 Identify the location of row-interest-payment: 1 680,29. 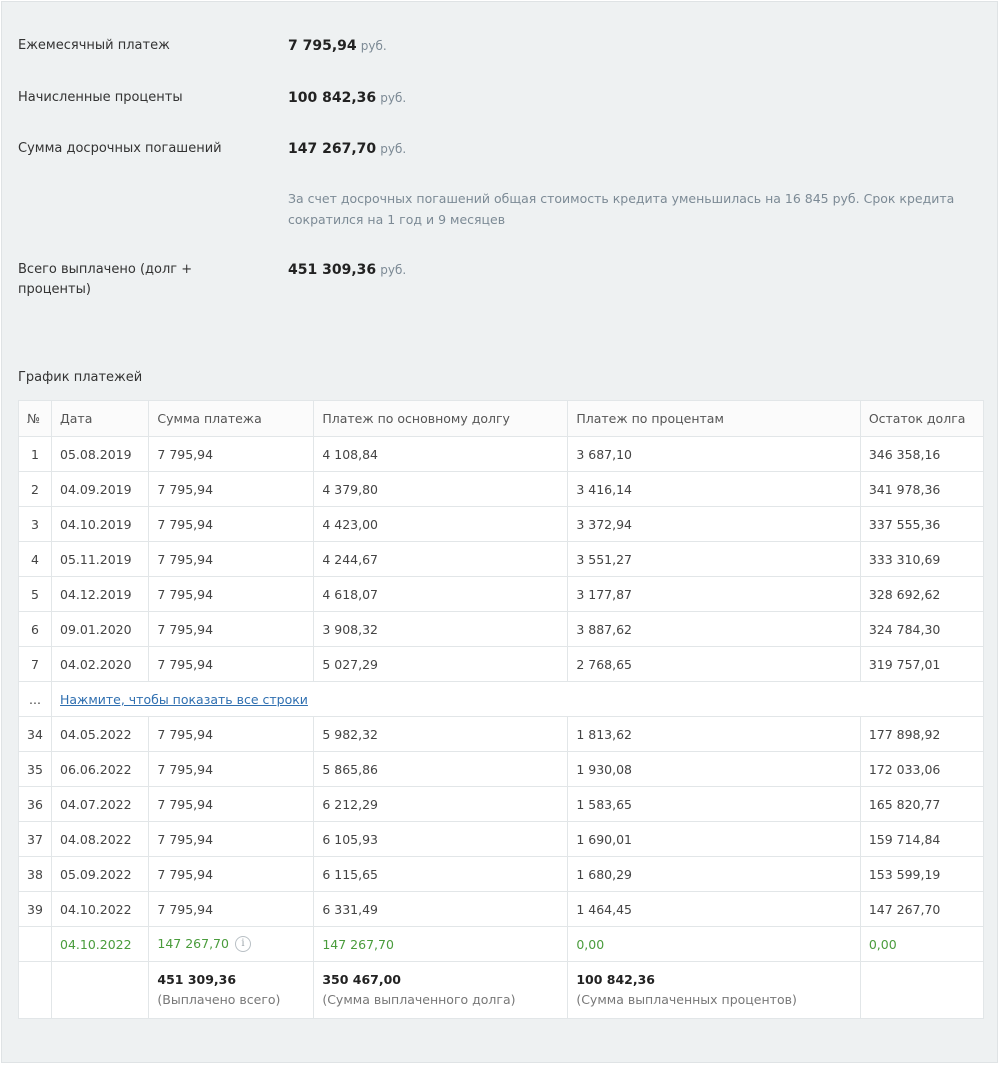
(714, 874).